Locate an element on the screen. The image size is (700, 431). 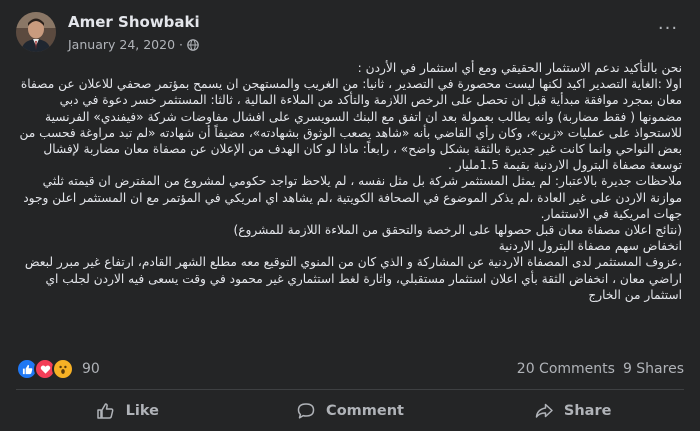
post-date: January 24, 2020 is located at coordinates (121, 44).